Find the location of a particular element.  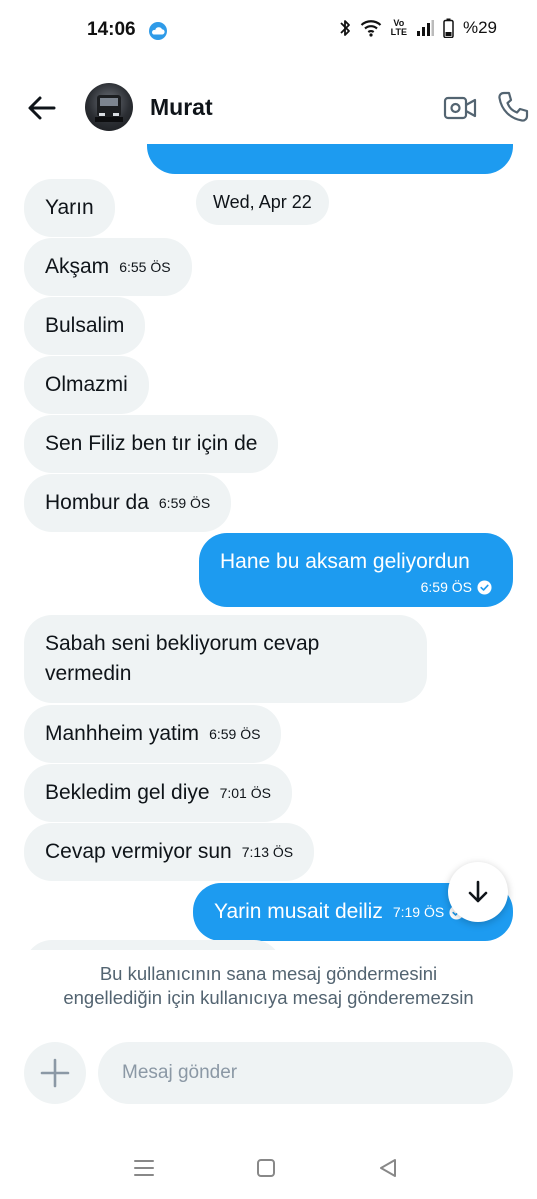

volte-bottom: LTE is located at coordinates (398, 32).